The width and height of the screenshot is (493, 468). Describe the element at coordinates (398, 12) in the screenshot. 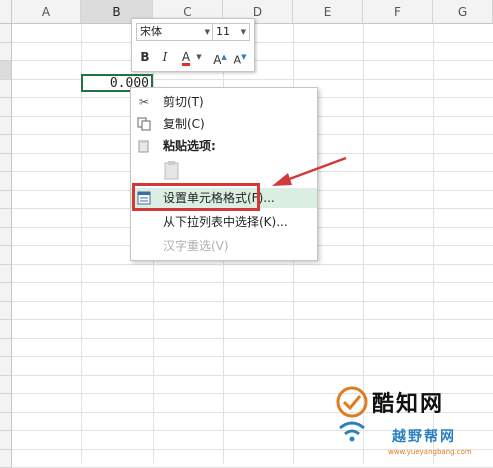

I see `column-header-f: F` at that location.